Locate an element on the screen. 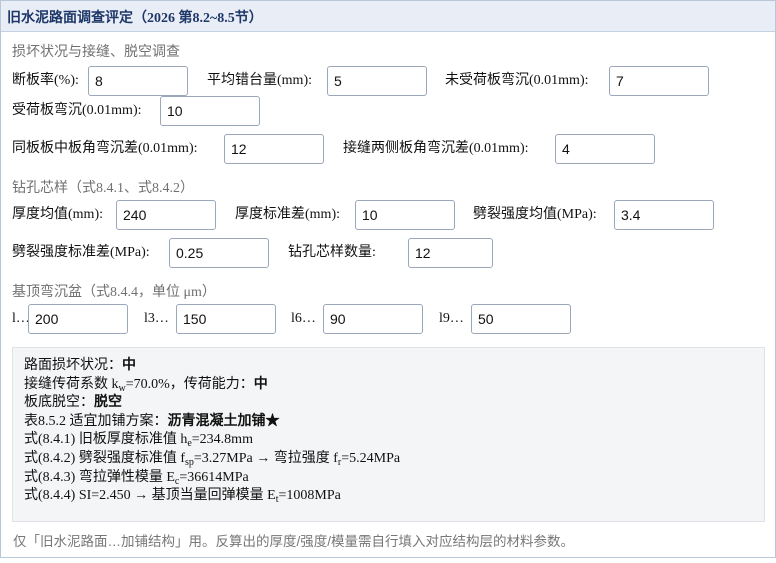  condition-value: 中 is located at coordinates (129, 365).